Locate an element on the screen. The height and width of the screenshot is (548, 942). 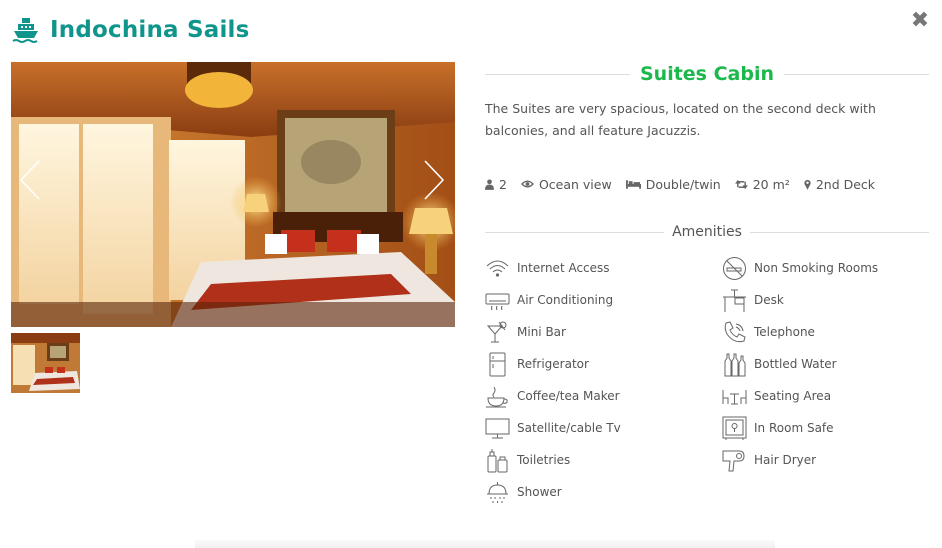
amenity-label: Seating Area is located at coordinates (793, 396).